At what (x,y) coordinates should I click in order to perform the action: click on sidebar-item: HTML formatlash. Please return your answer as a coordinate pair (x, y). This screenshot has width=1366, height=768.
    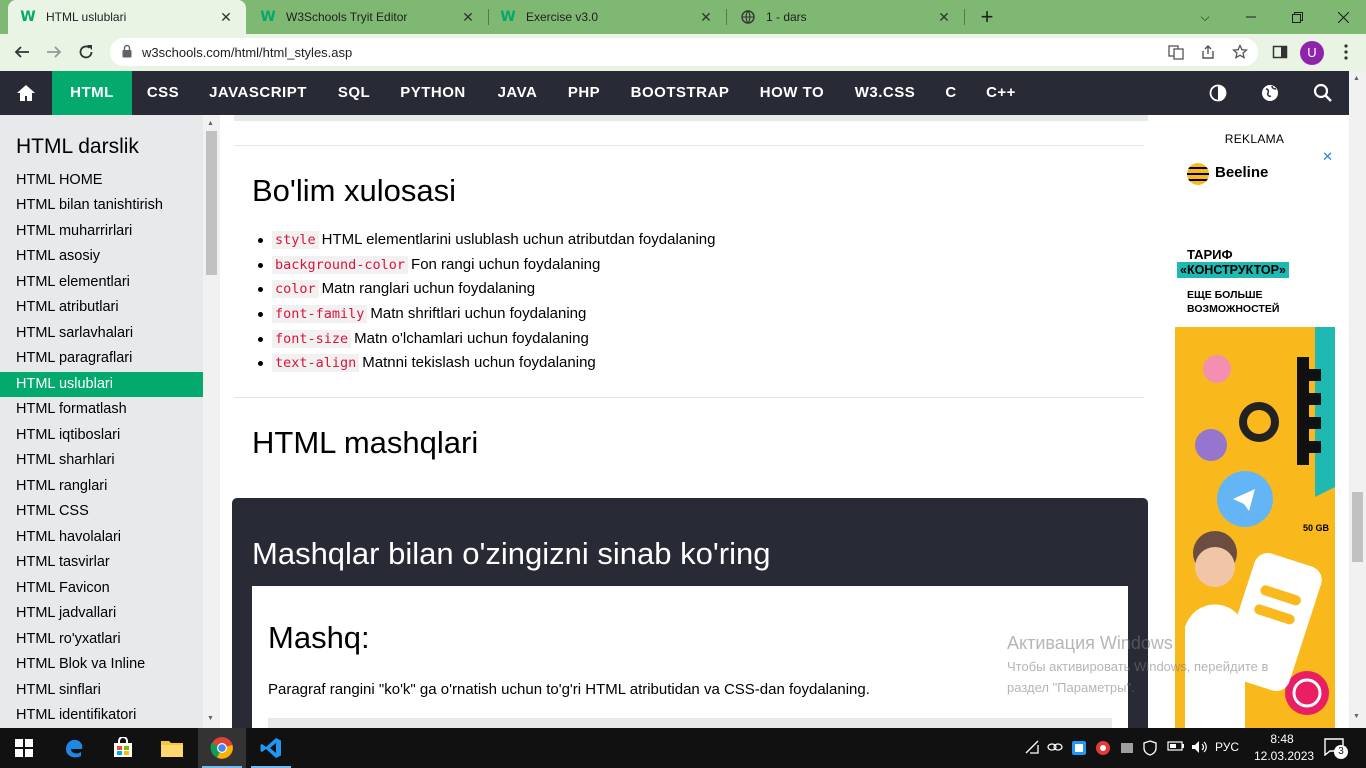
    Looking at the image, I should click on (101, 409).